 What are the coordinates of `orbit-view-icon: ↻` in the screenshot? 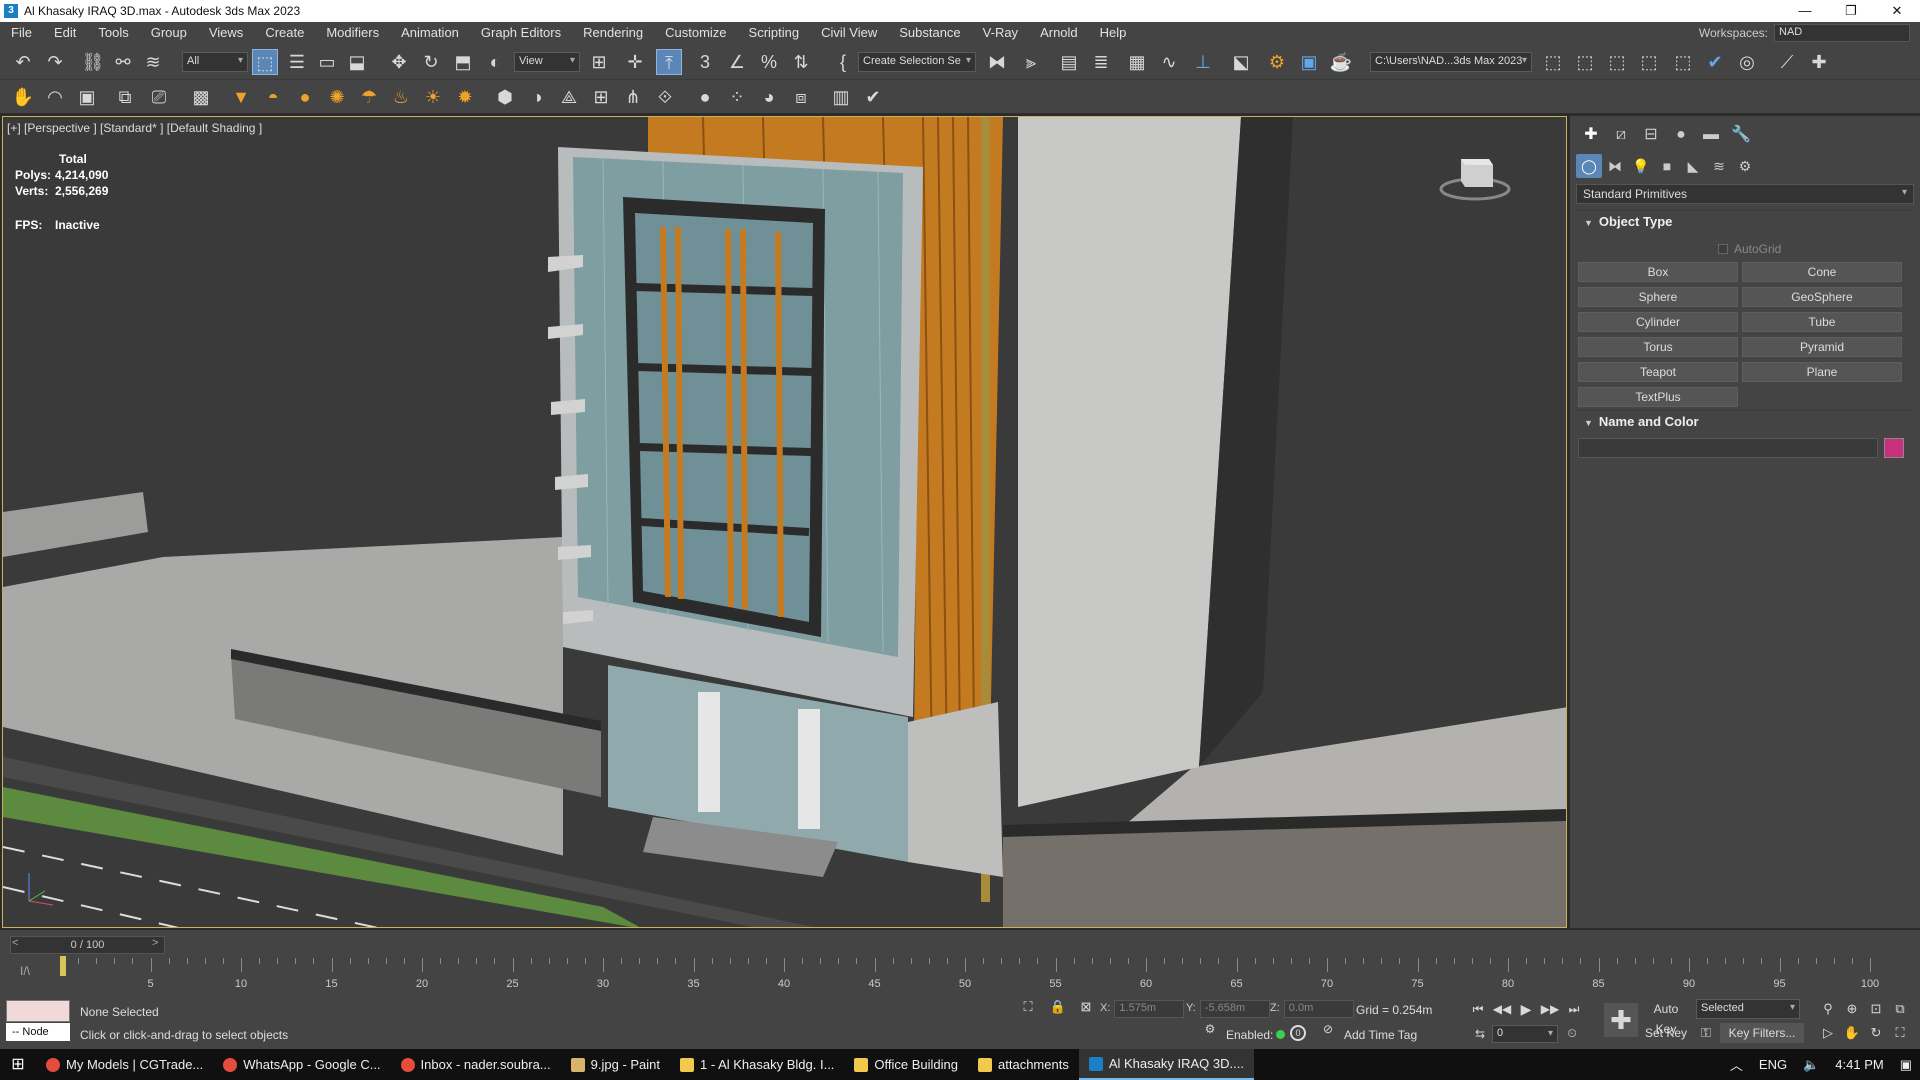 It's located at (1876, 1033).